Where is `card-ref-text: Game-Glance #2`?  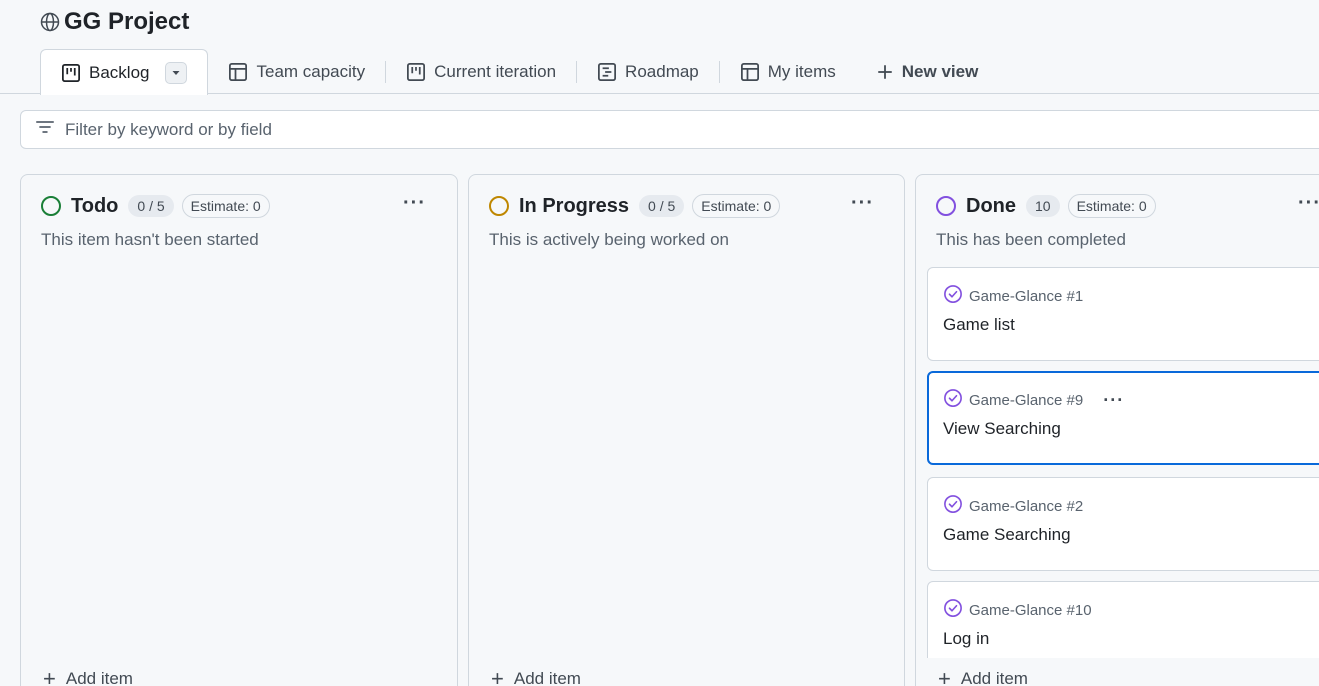
card-ref-text: Game-Glance #2 is located at coordinates (1026, 506).